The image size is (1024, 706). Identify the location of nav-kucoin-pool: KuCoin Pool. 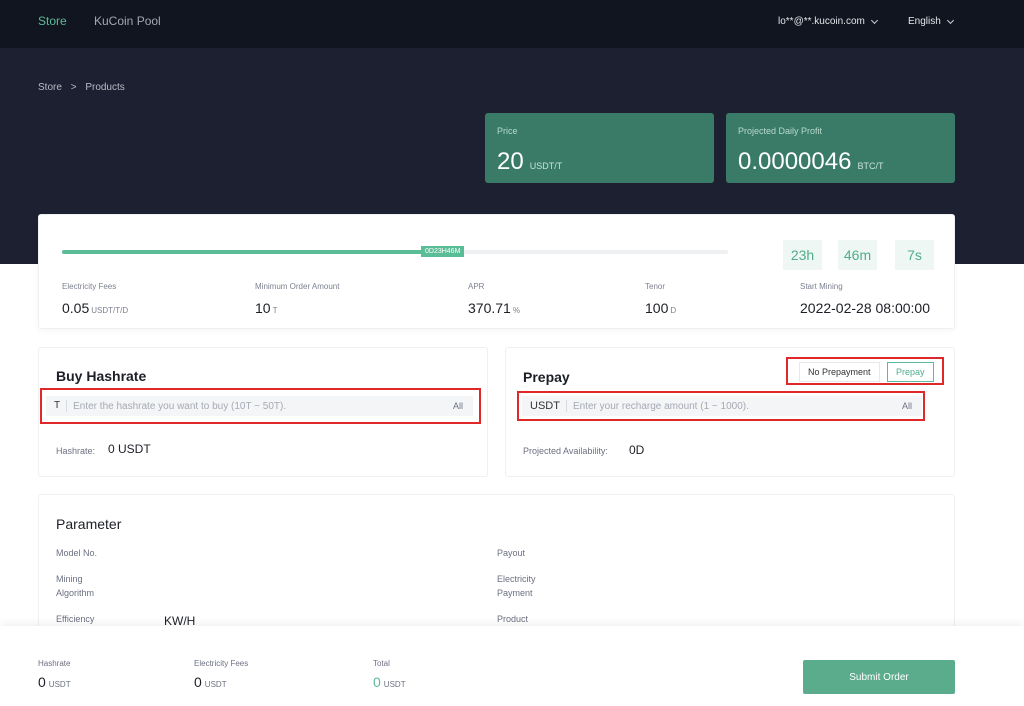
(127, 21).